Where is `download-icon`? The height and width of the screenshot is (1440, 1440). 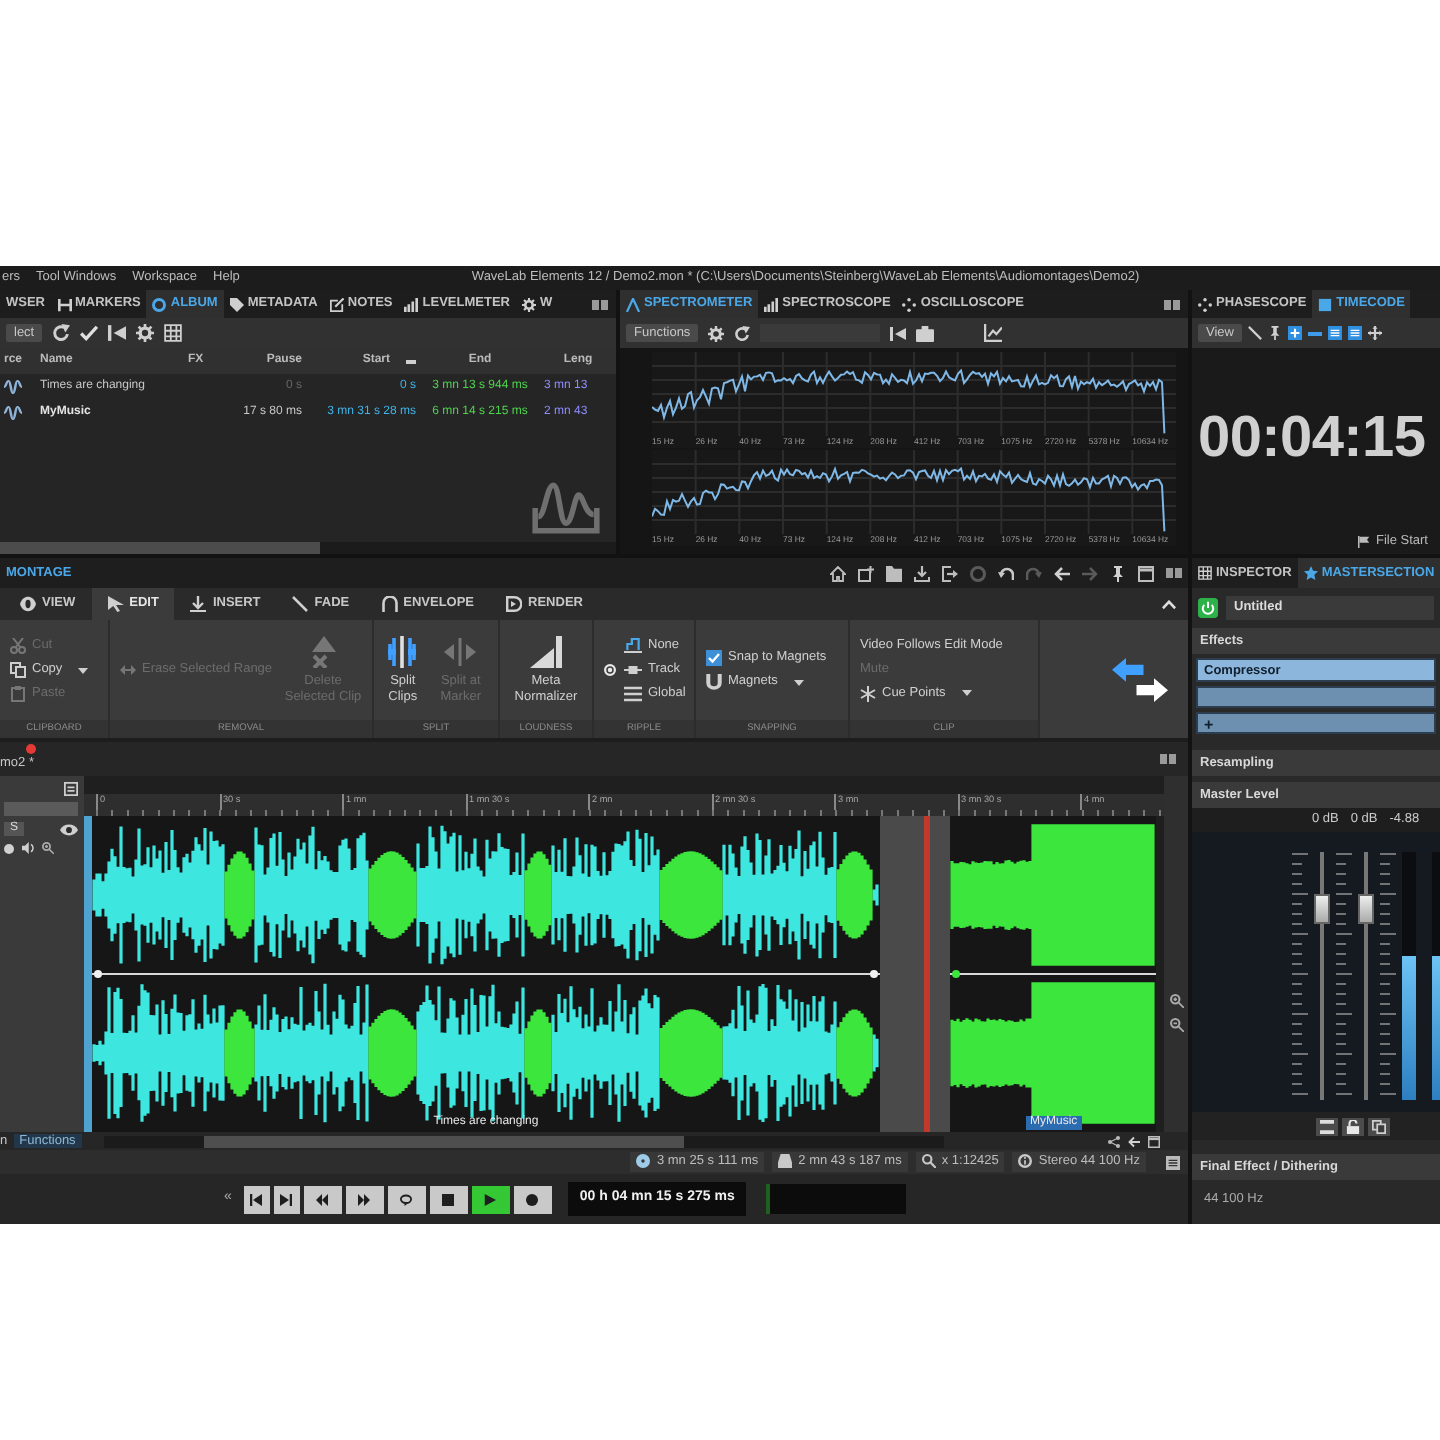 download-icon is located at coordinates (922, 573).